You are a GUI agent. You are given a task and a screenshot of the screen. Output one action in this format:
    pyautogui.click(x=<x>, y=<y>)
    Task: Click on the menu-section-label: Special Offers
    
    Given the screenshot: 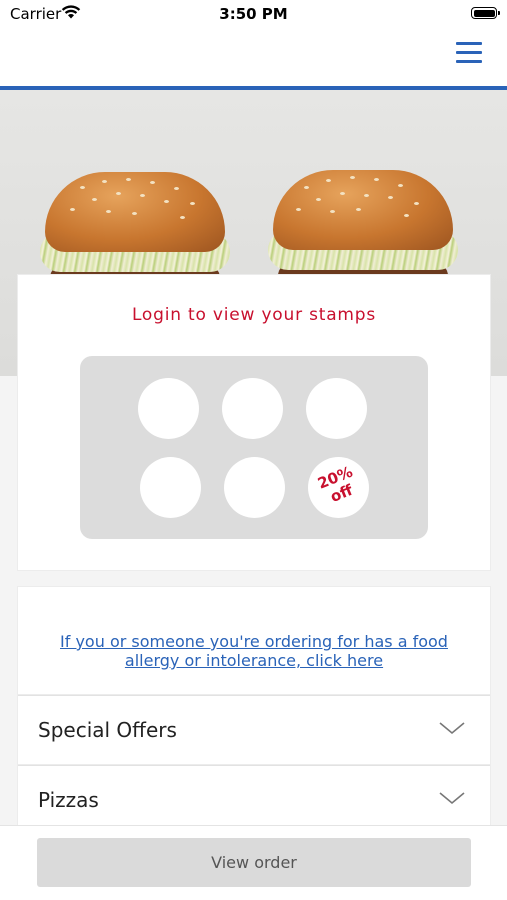 What is the action you would take?
    pyautogui.click(x=107, y=730)
    